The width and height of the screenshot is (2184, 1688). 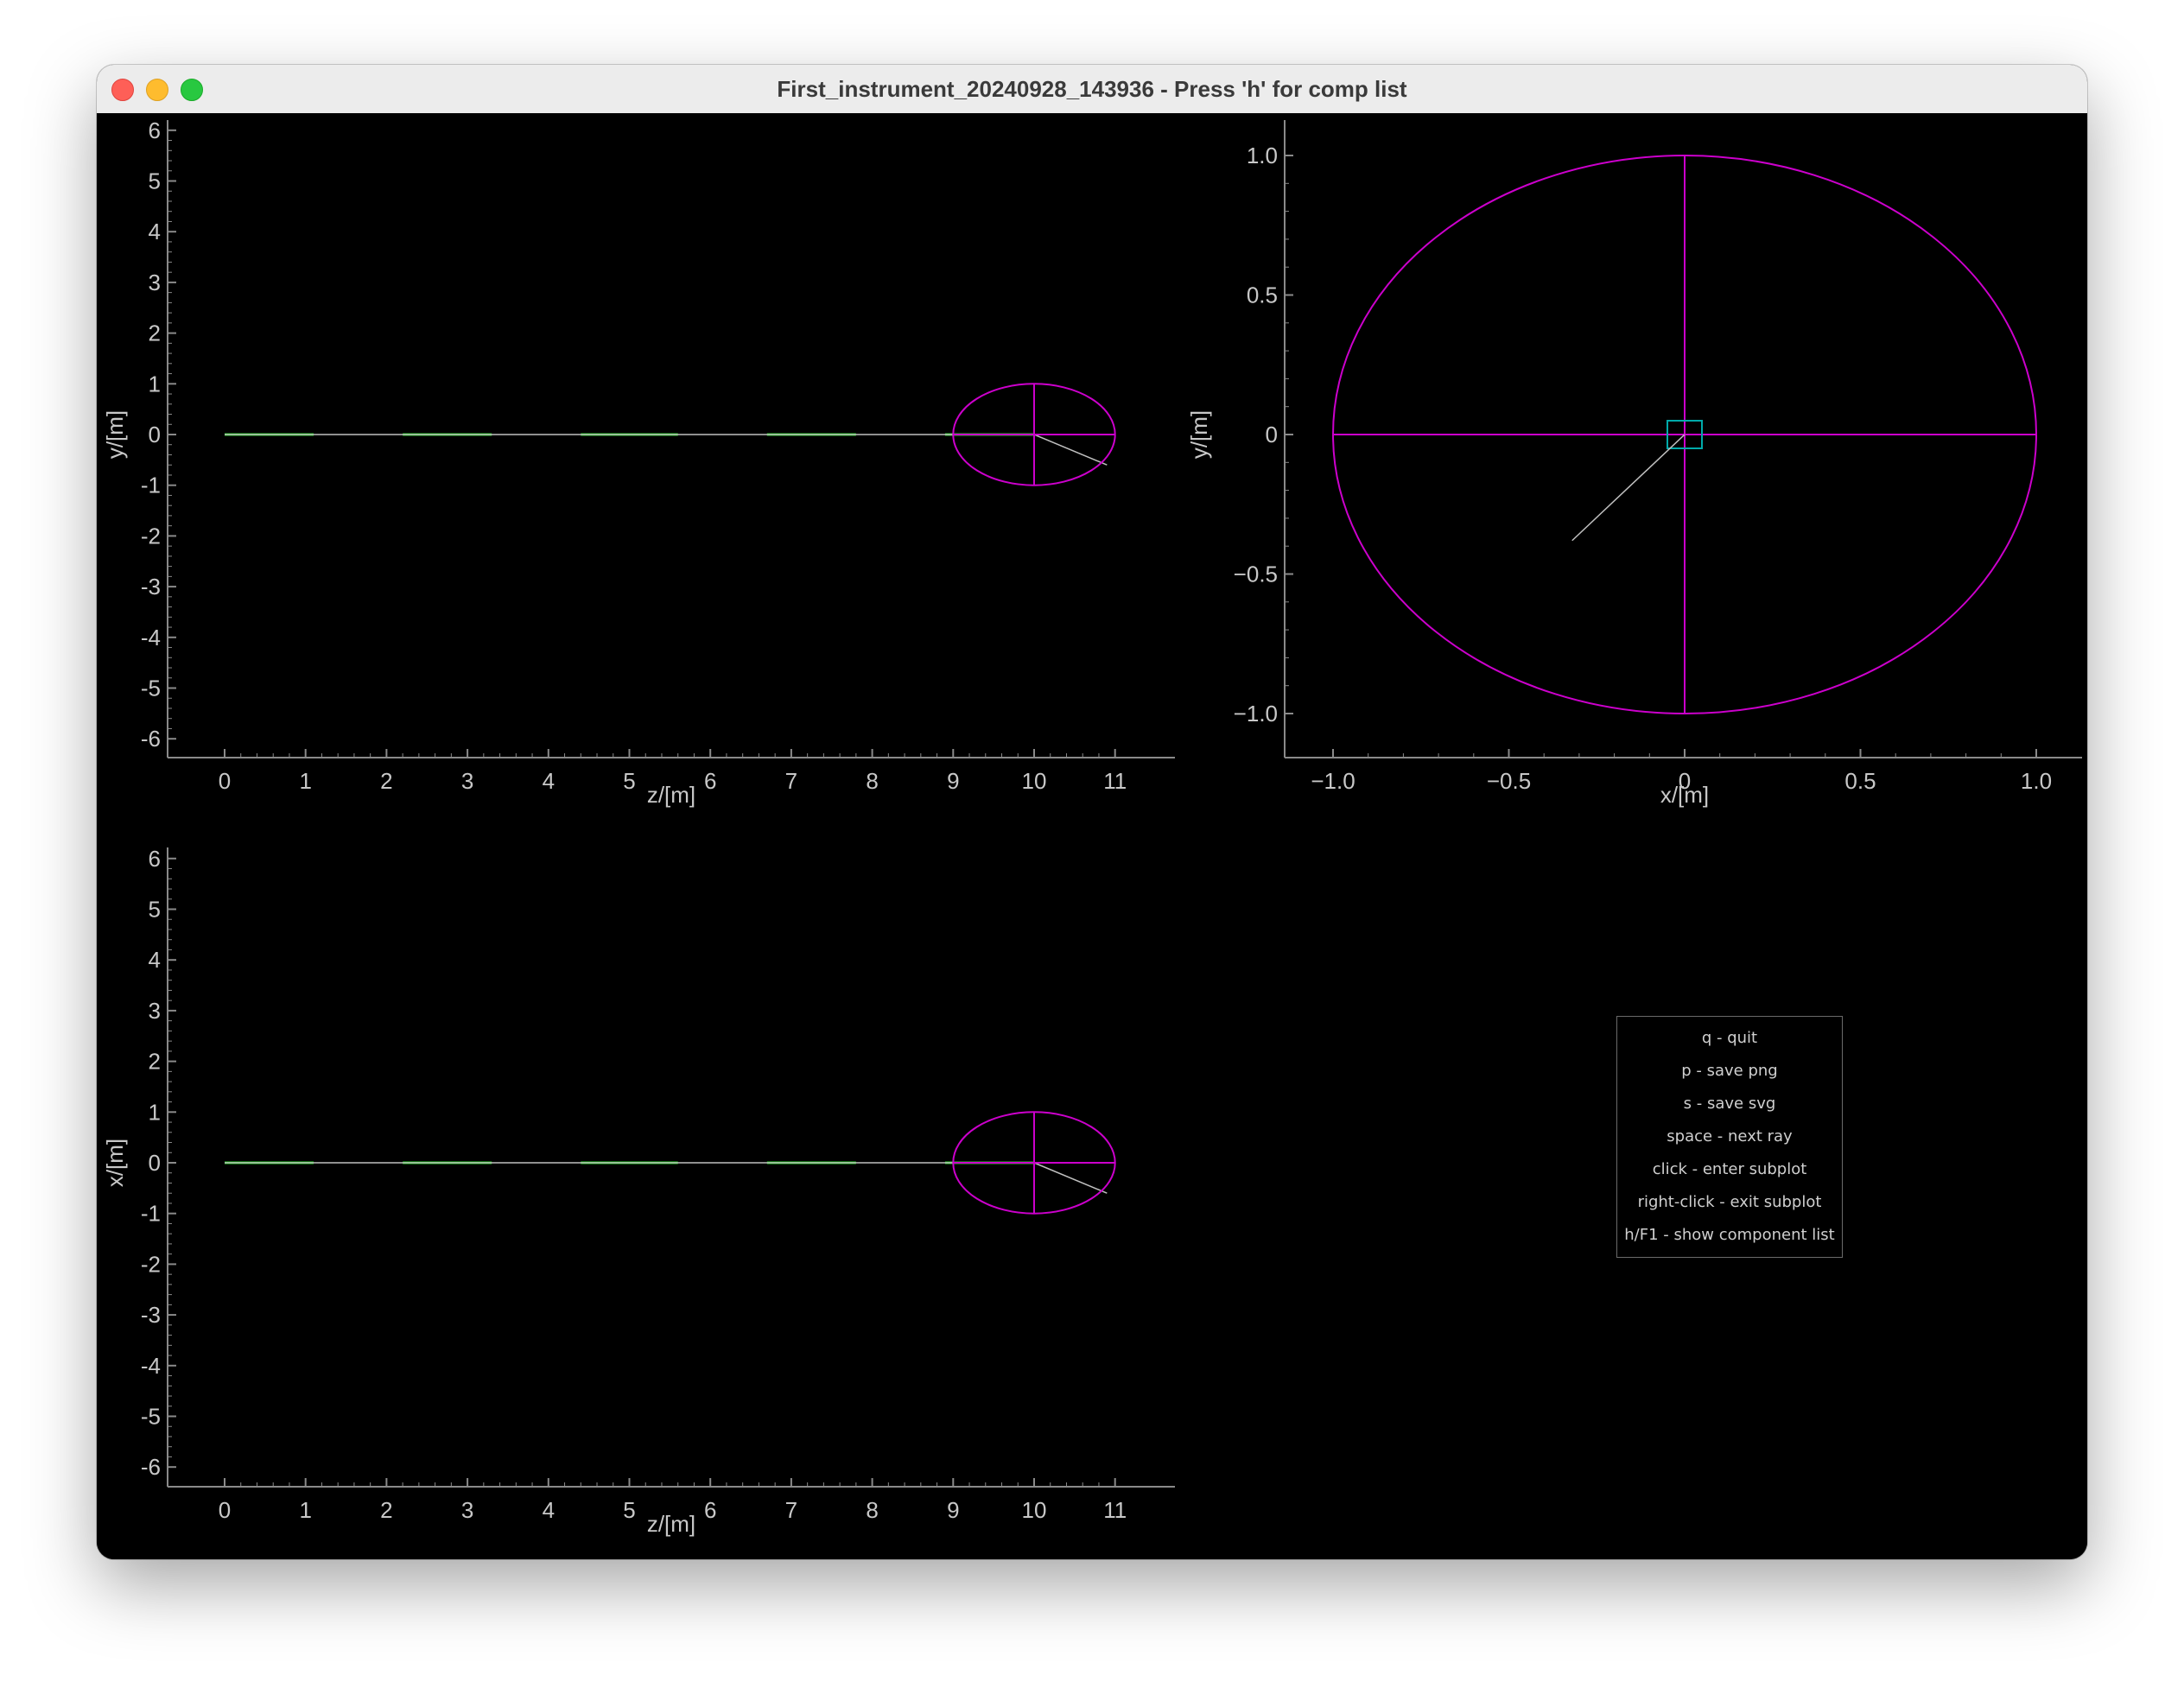 I want to click on help-save-png: p - save png, so click(x=1730, y=1071).